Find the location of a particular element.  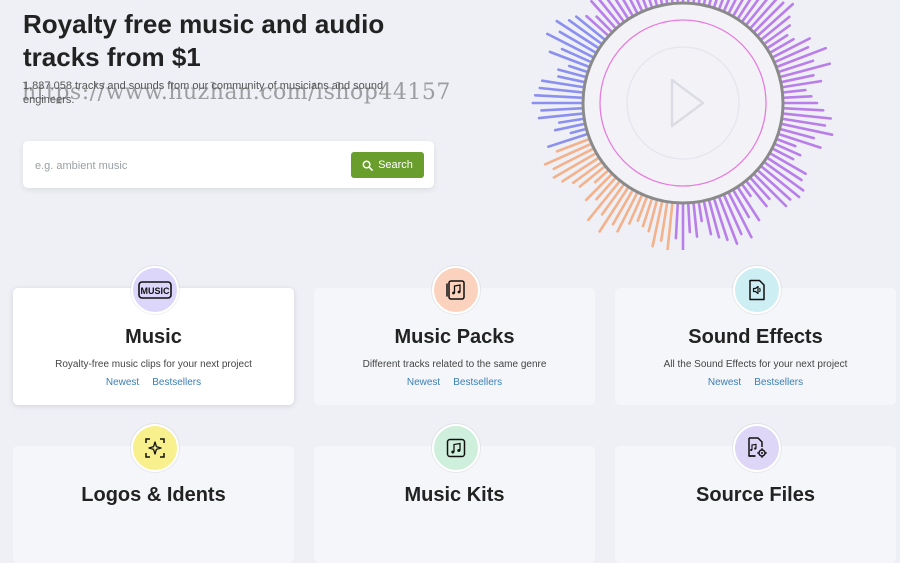

category-title: Logos & Idents is located at coordinates (153, 495).